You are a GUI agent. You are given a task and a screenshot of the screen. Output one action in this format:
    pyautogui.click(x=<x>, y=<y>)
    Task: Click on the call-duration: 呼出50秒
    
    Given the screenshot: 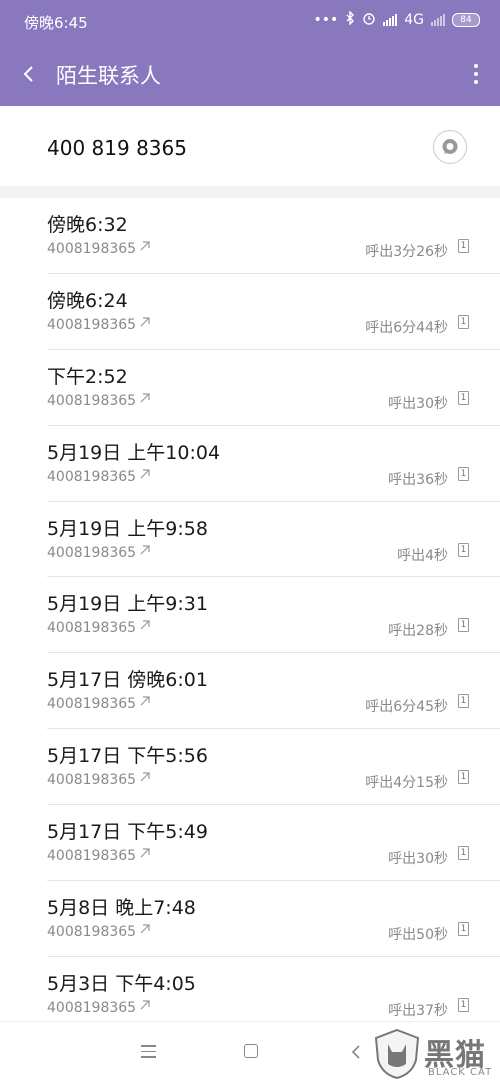 What is the action you would take?
    pyautogui.click(x=418, y=935)
    